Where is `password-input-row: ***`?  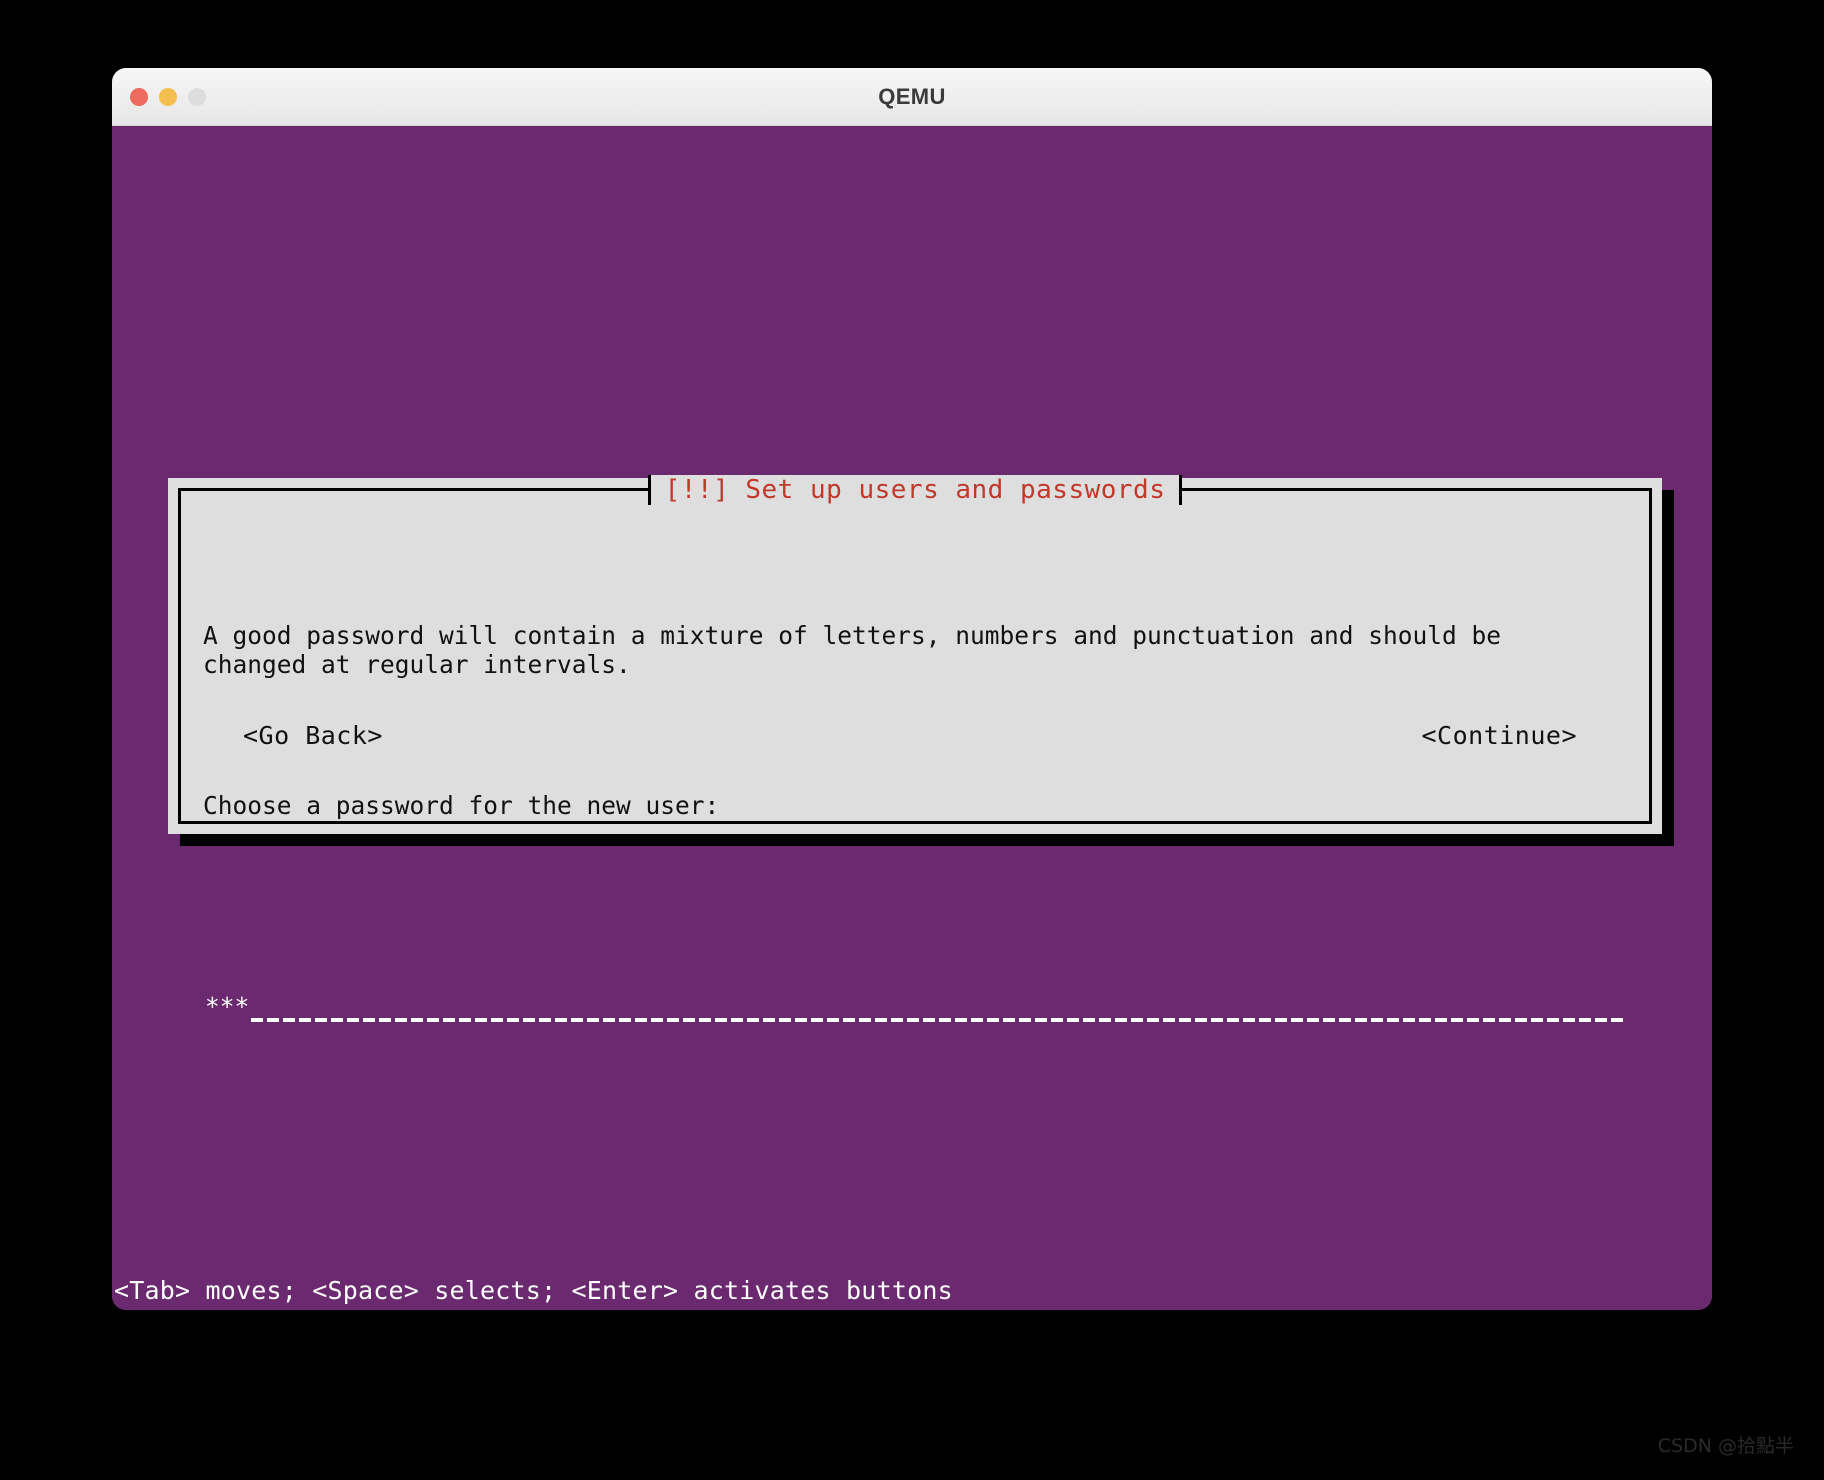
password-input-row: *** is located at coordinates (915, 978).